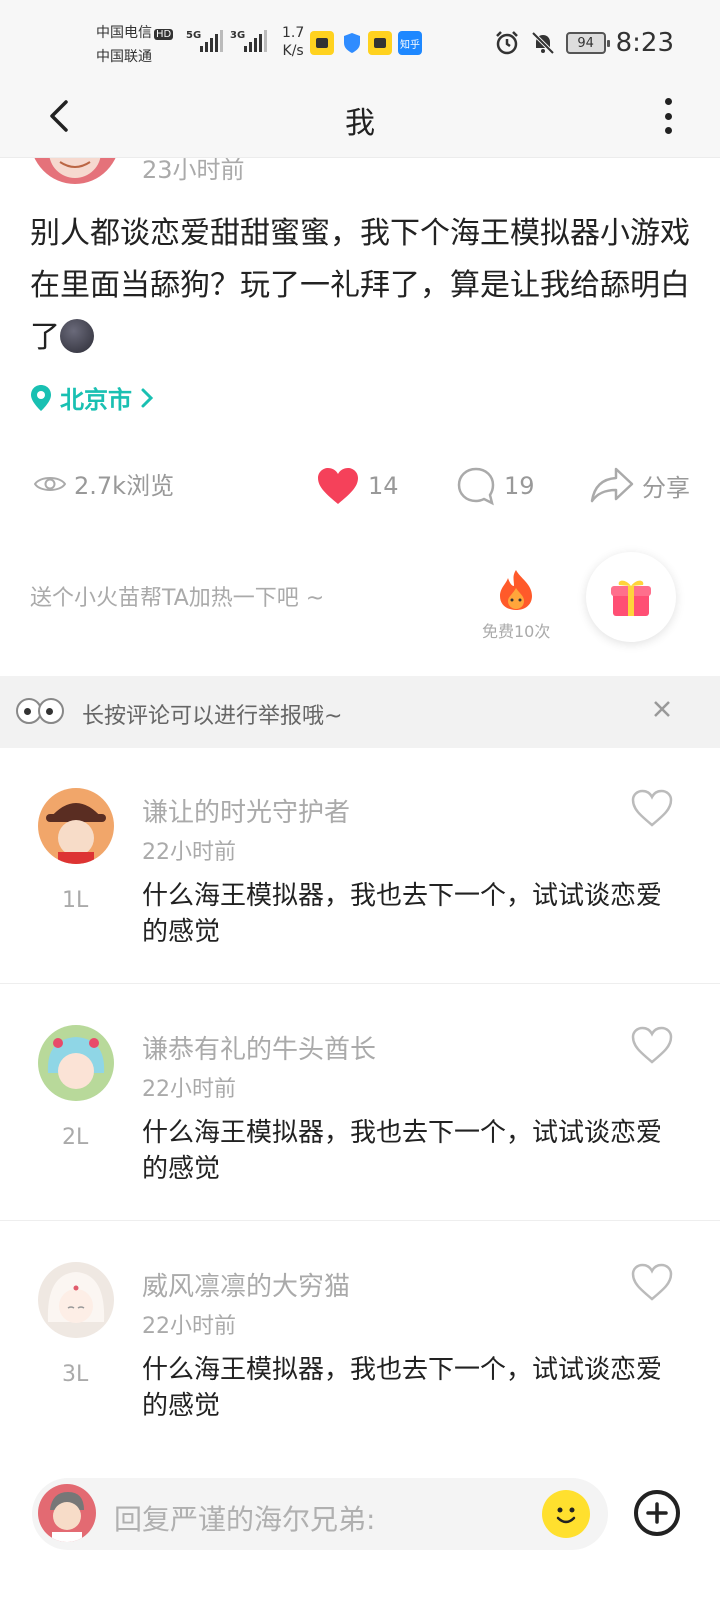  Describe the element at coordinates (322, 43) in the screenshot. I see `meituan-icon` at that location.